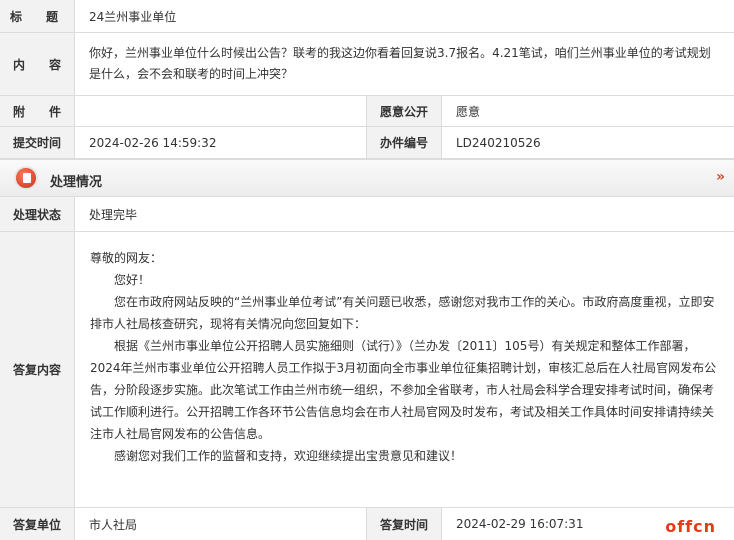 This screenshot has width=734, height=540. I want to click on reply-unit-label: 答复单位, so click(37, 524).